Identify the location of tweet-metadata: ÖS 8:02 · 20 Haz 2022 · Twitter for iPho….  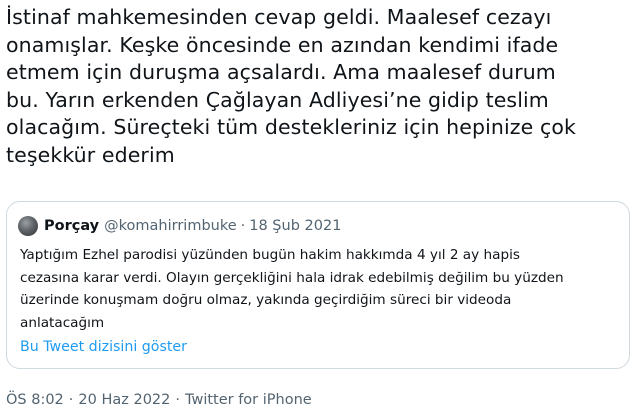
(159, 400).